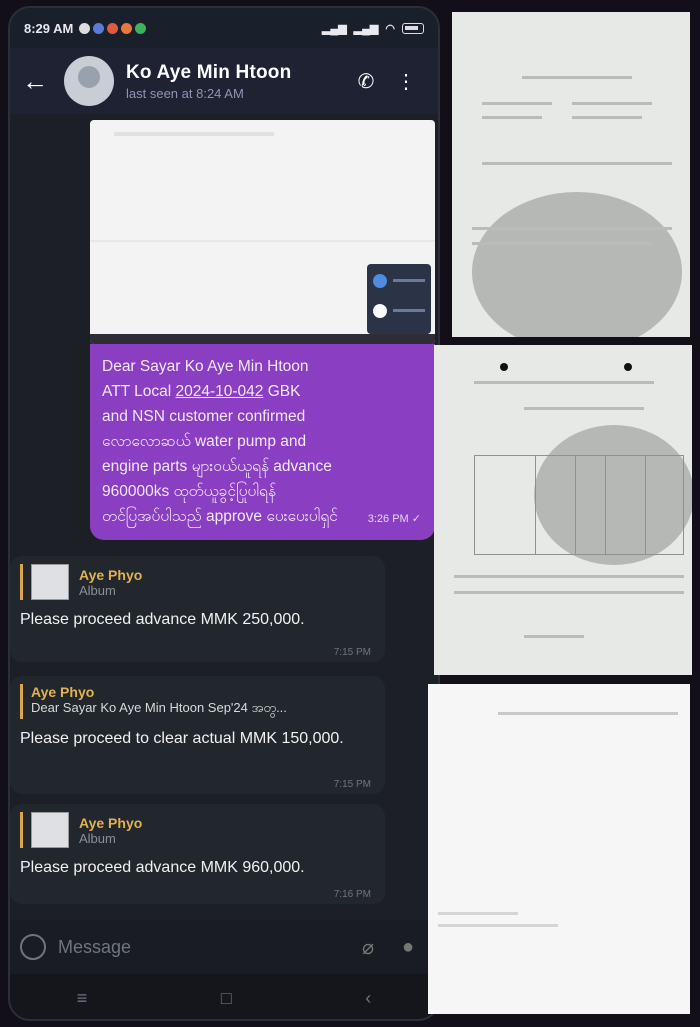 The width and height of the screenshot is (700, 1027). What do you see at coordinates (217, 466) in the screenshot?
I see `message-line: engine parts များဝယ်ယူရန် advance` at bounding box center [217, 466].